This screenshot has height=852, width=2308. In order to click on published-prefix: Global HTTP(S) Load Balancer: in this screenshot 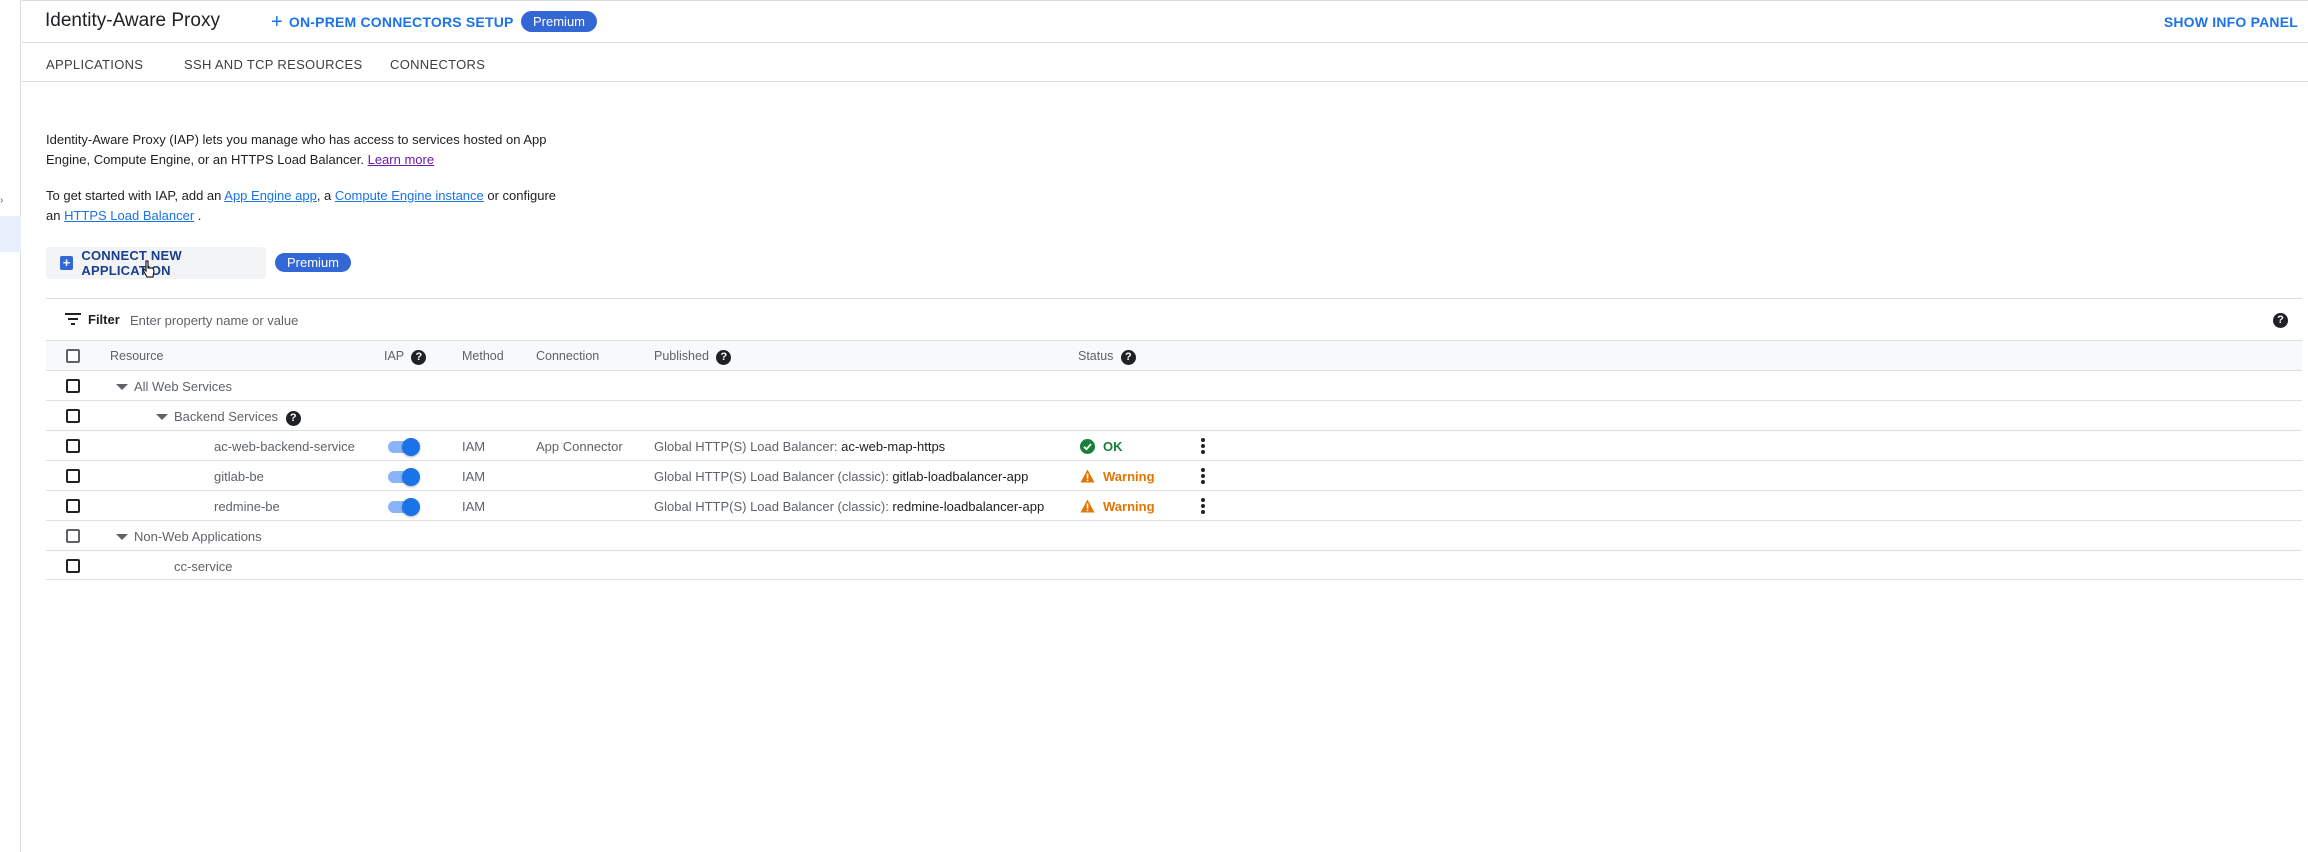, I will do `click(748, 446)`.